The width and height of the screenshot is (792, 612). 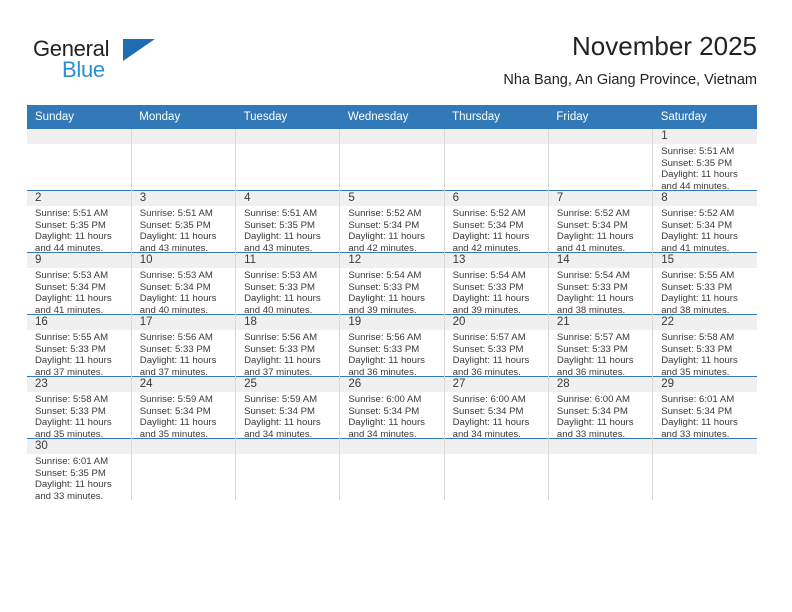 I want to click on day-number: 20, so click(x=496, y=322).